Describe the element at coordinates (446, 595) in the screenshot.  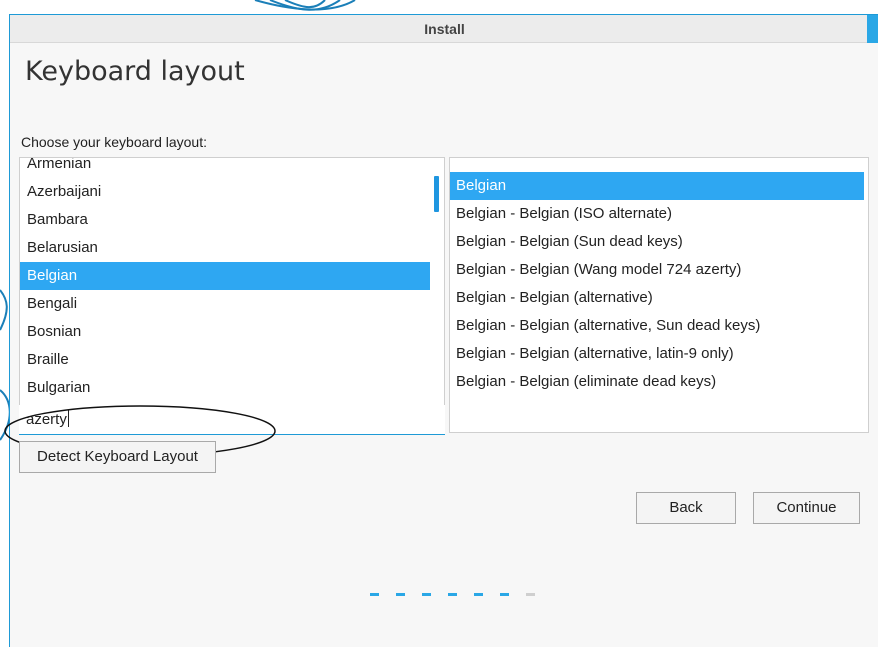
I see `install-progress-indicator` at that location.